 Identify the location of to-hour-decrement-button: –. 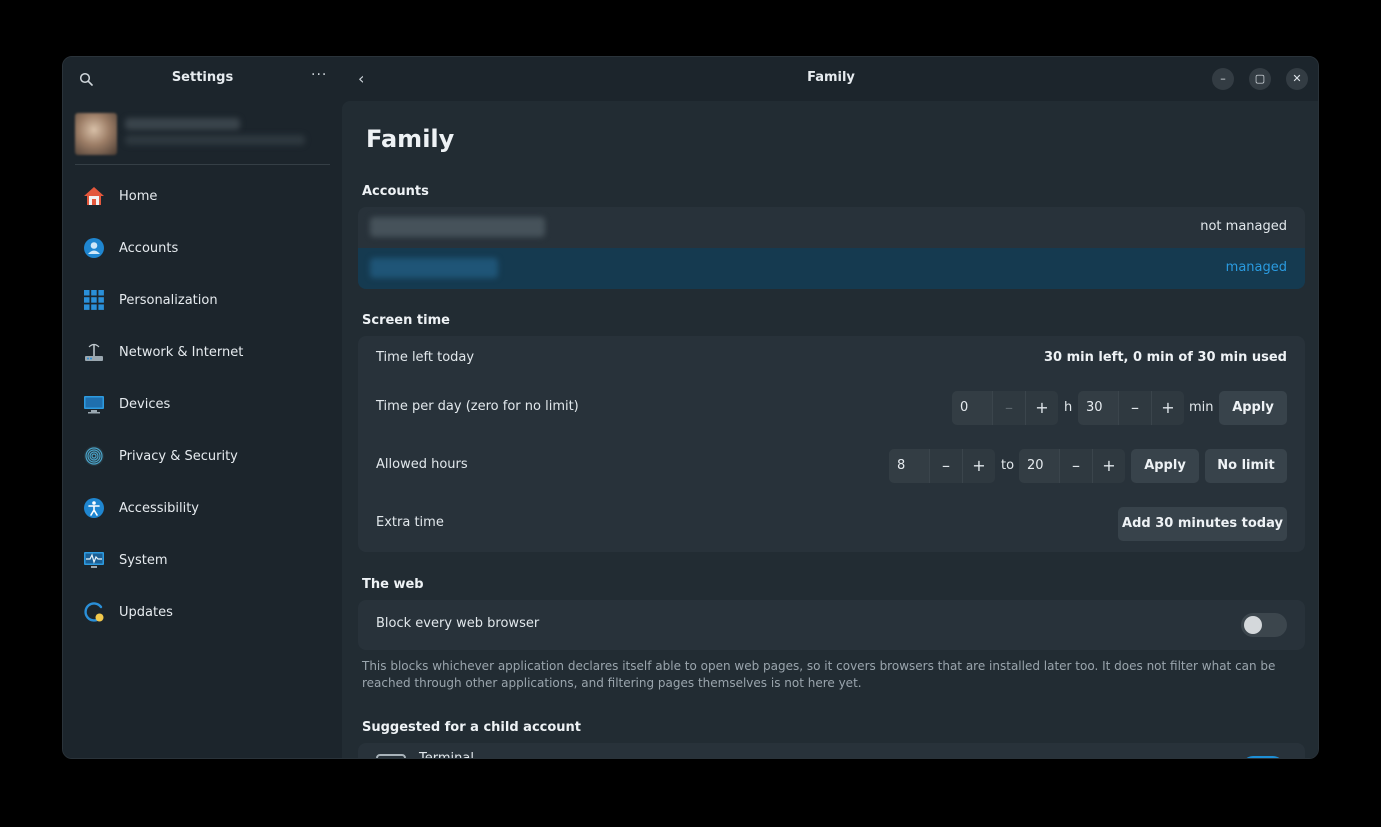
(1075, 466).